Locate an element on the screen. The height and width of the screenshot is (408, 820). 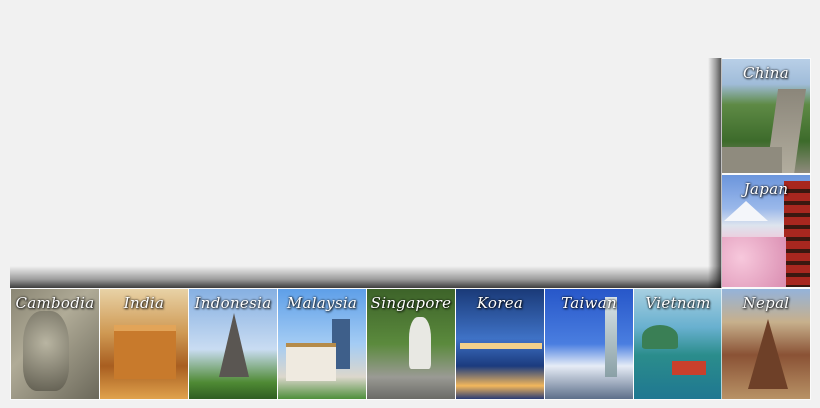
tile-label: Cambodia is located at coordinates (55, 303).